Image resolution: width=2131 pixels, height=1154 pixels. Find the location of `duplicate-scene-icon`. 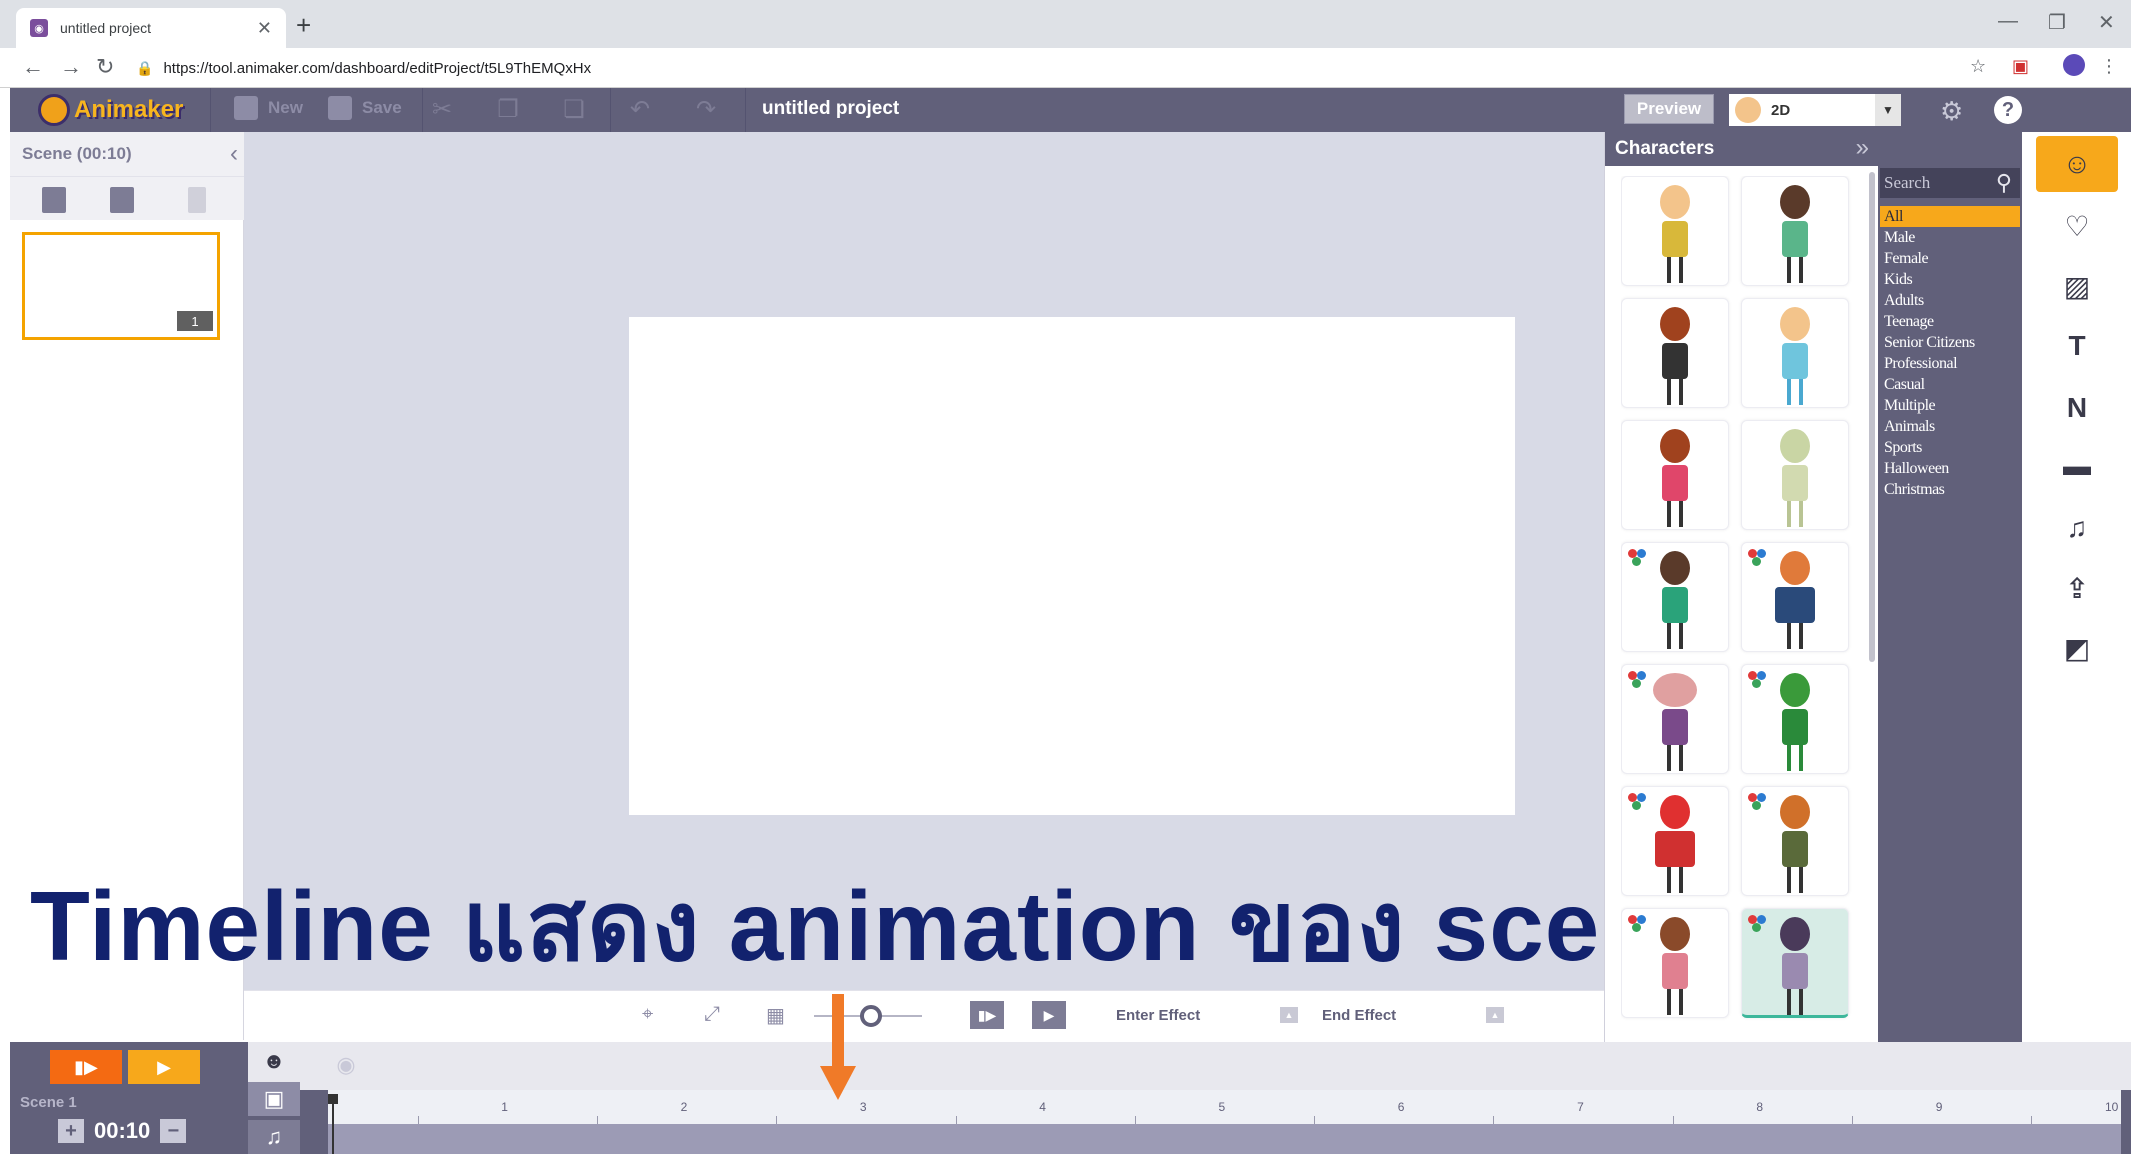

duplicate-scene-icon is located at coordinates (122, 200).